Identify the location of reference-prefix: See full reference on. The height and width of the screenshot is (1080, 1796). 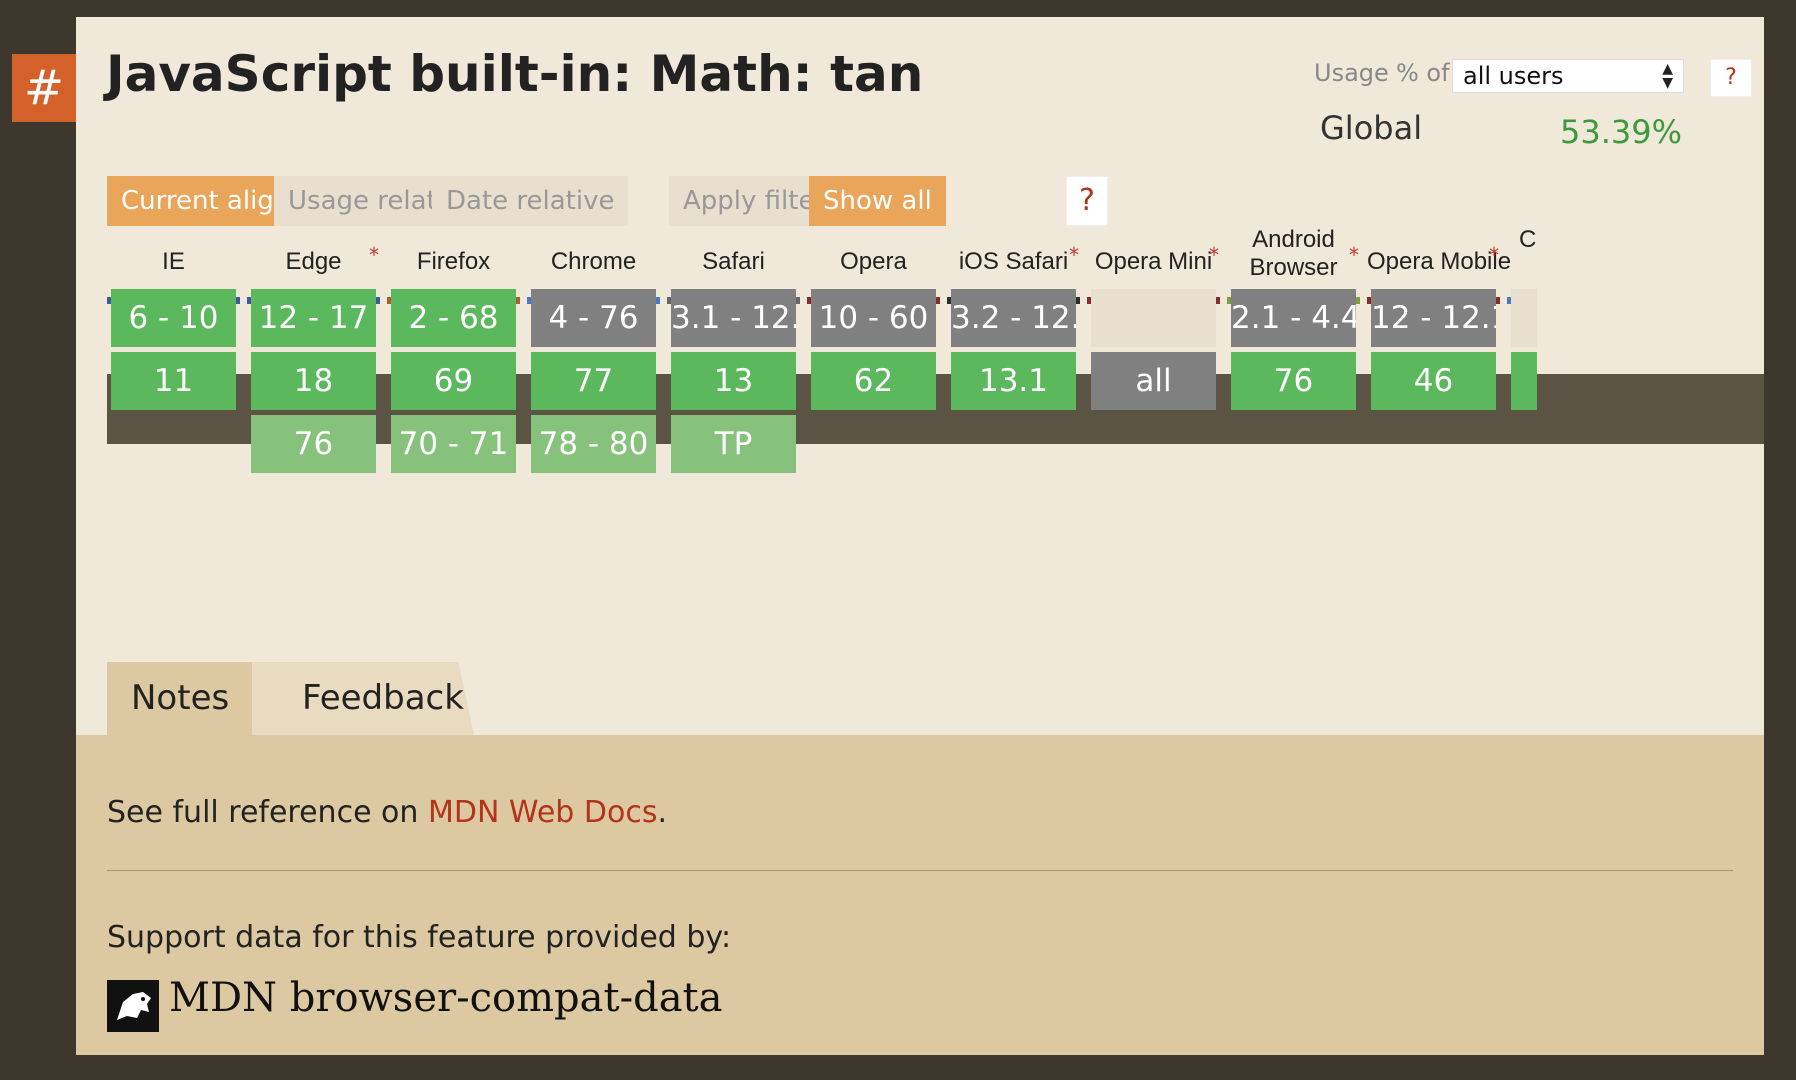
(267, 812).